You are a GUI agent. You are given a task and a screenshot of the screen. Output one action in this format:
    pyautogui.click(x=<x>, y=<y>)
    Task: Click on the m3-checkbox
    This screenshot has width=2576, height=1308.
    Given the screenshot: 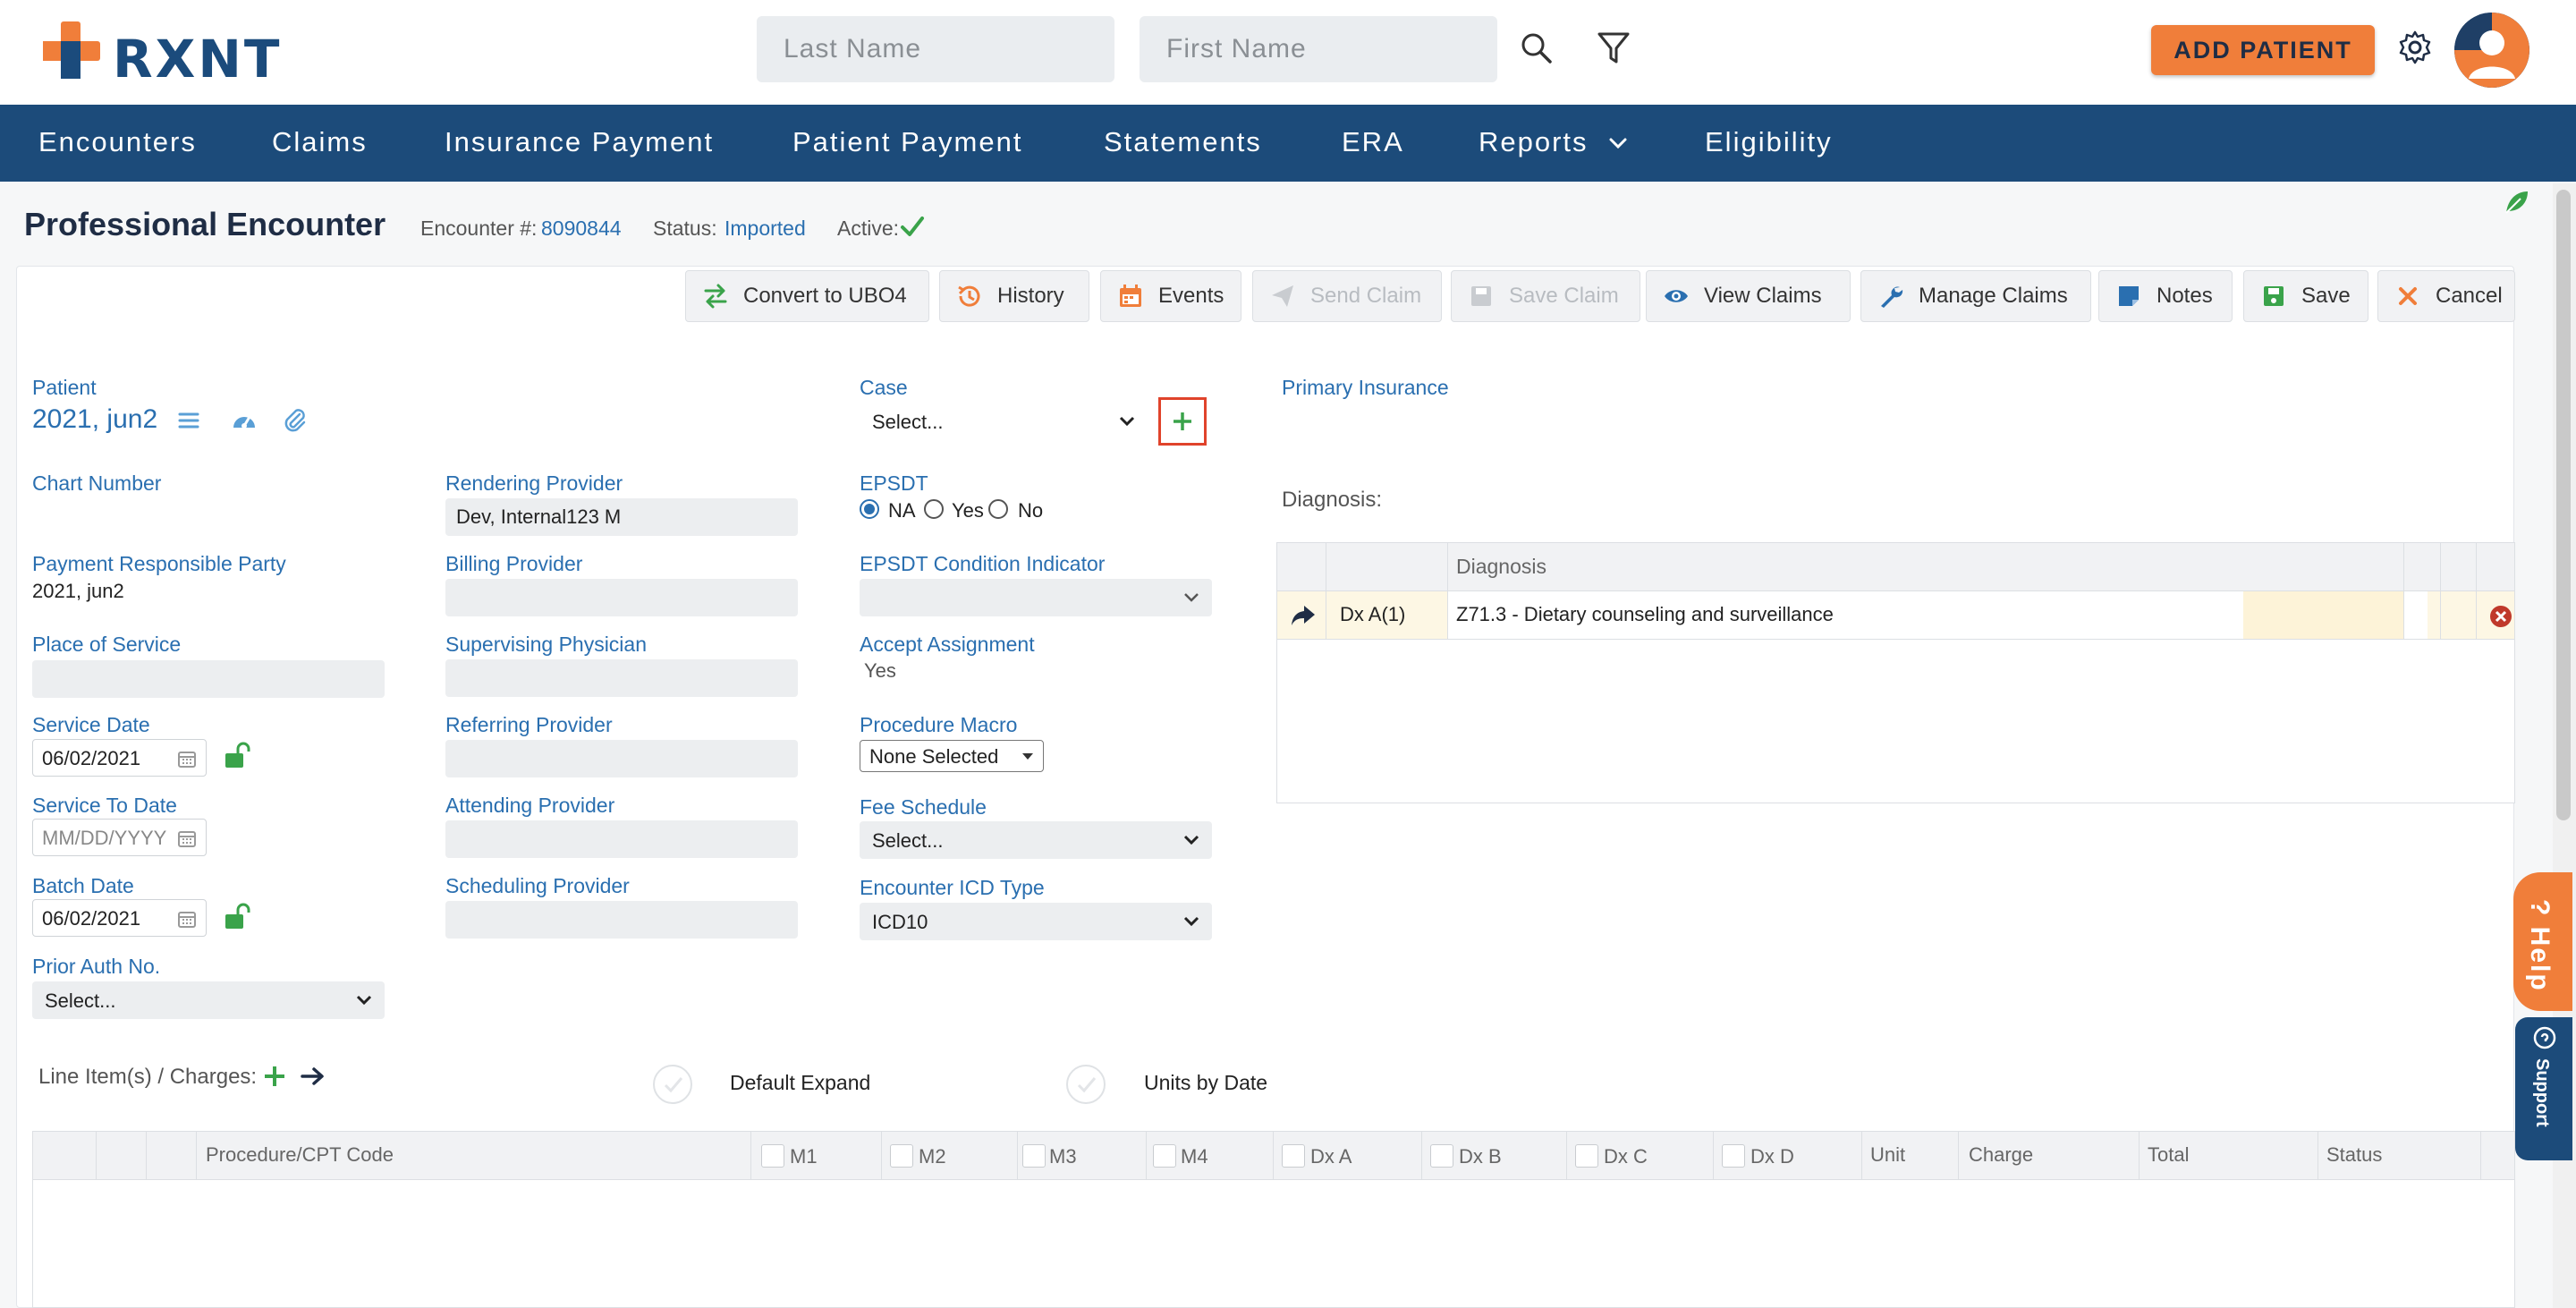 What is the action you would take?
    pyautogui.click(x=1034, y=1156)
    